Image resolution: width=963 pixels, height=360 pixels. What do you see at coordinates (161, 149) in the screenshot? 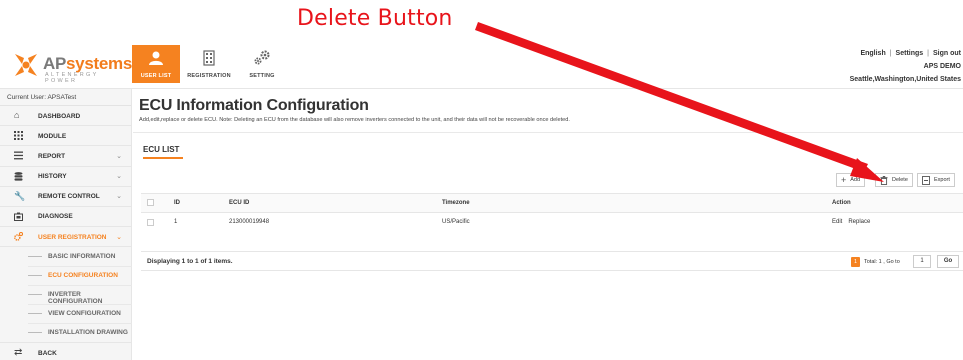
I see `section-title: ECU LIST` at bounding box center [161, 149].